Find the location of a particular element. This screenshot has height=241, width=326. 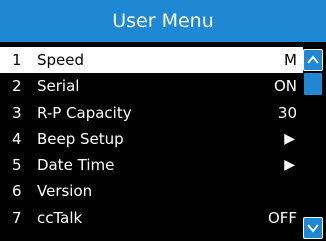

menu-item-beep-setup: 4 Beep Setup ▶ is located at coordinates (151, 139).